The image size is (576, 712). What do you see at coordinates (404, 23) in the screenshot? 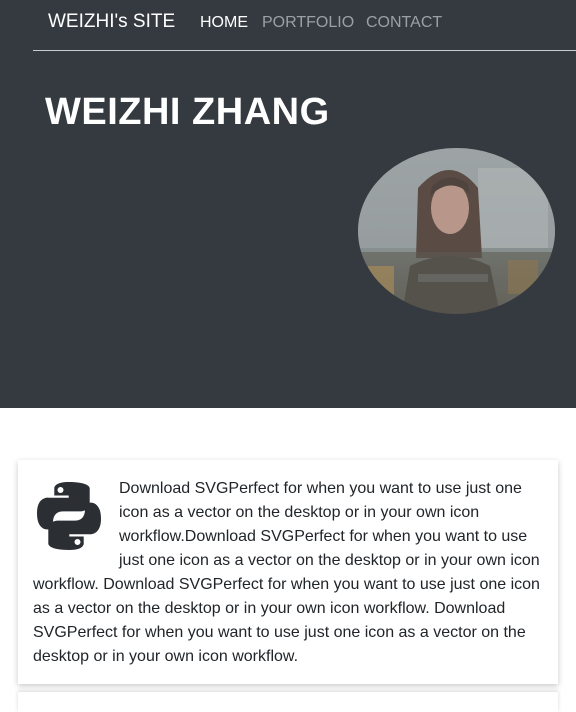
I see `nav-link-contact: CONTACT` at bounding box center [404, 23].